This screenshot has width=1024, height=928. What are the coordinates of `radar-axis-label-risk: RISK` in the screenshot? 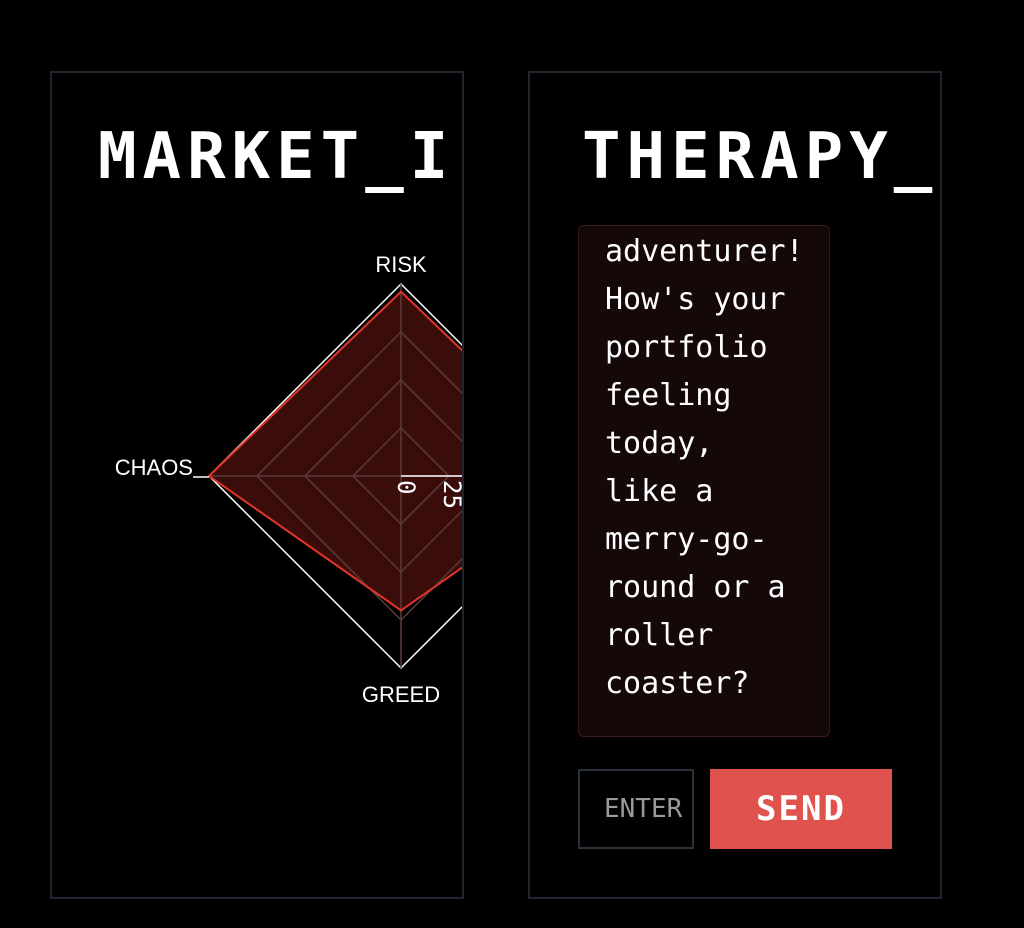 It's located at (401, 264).